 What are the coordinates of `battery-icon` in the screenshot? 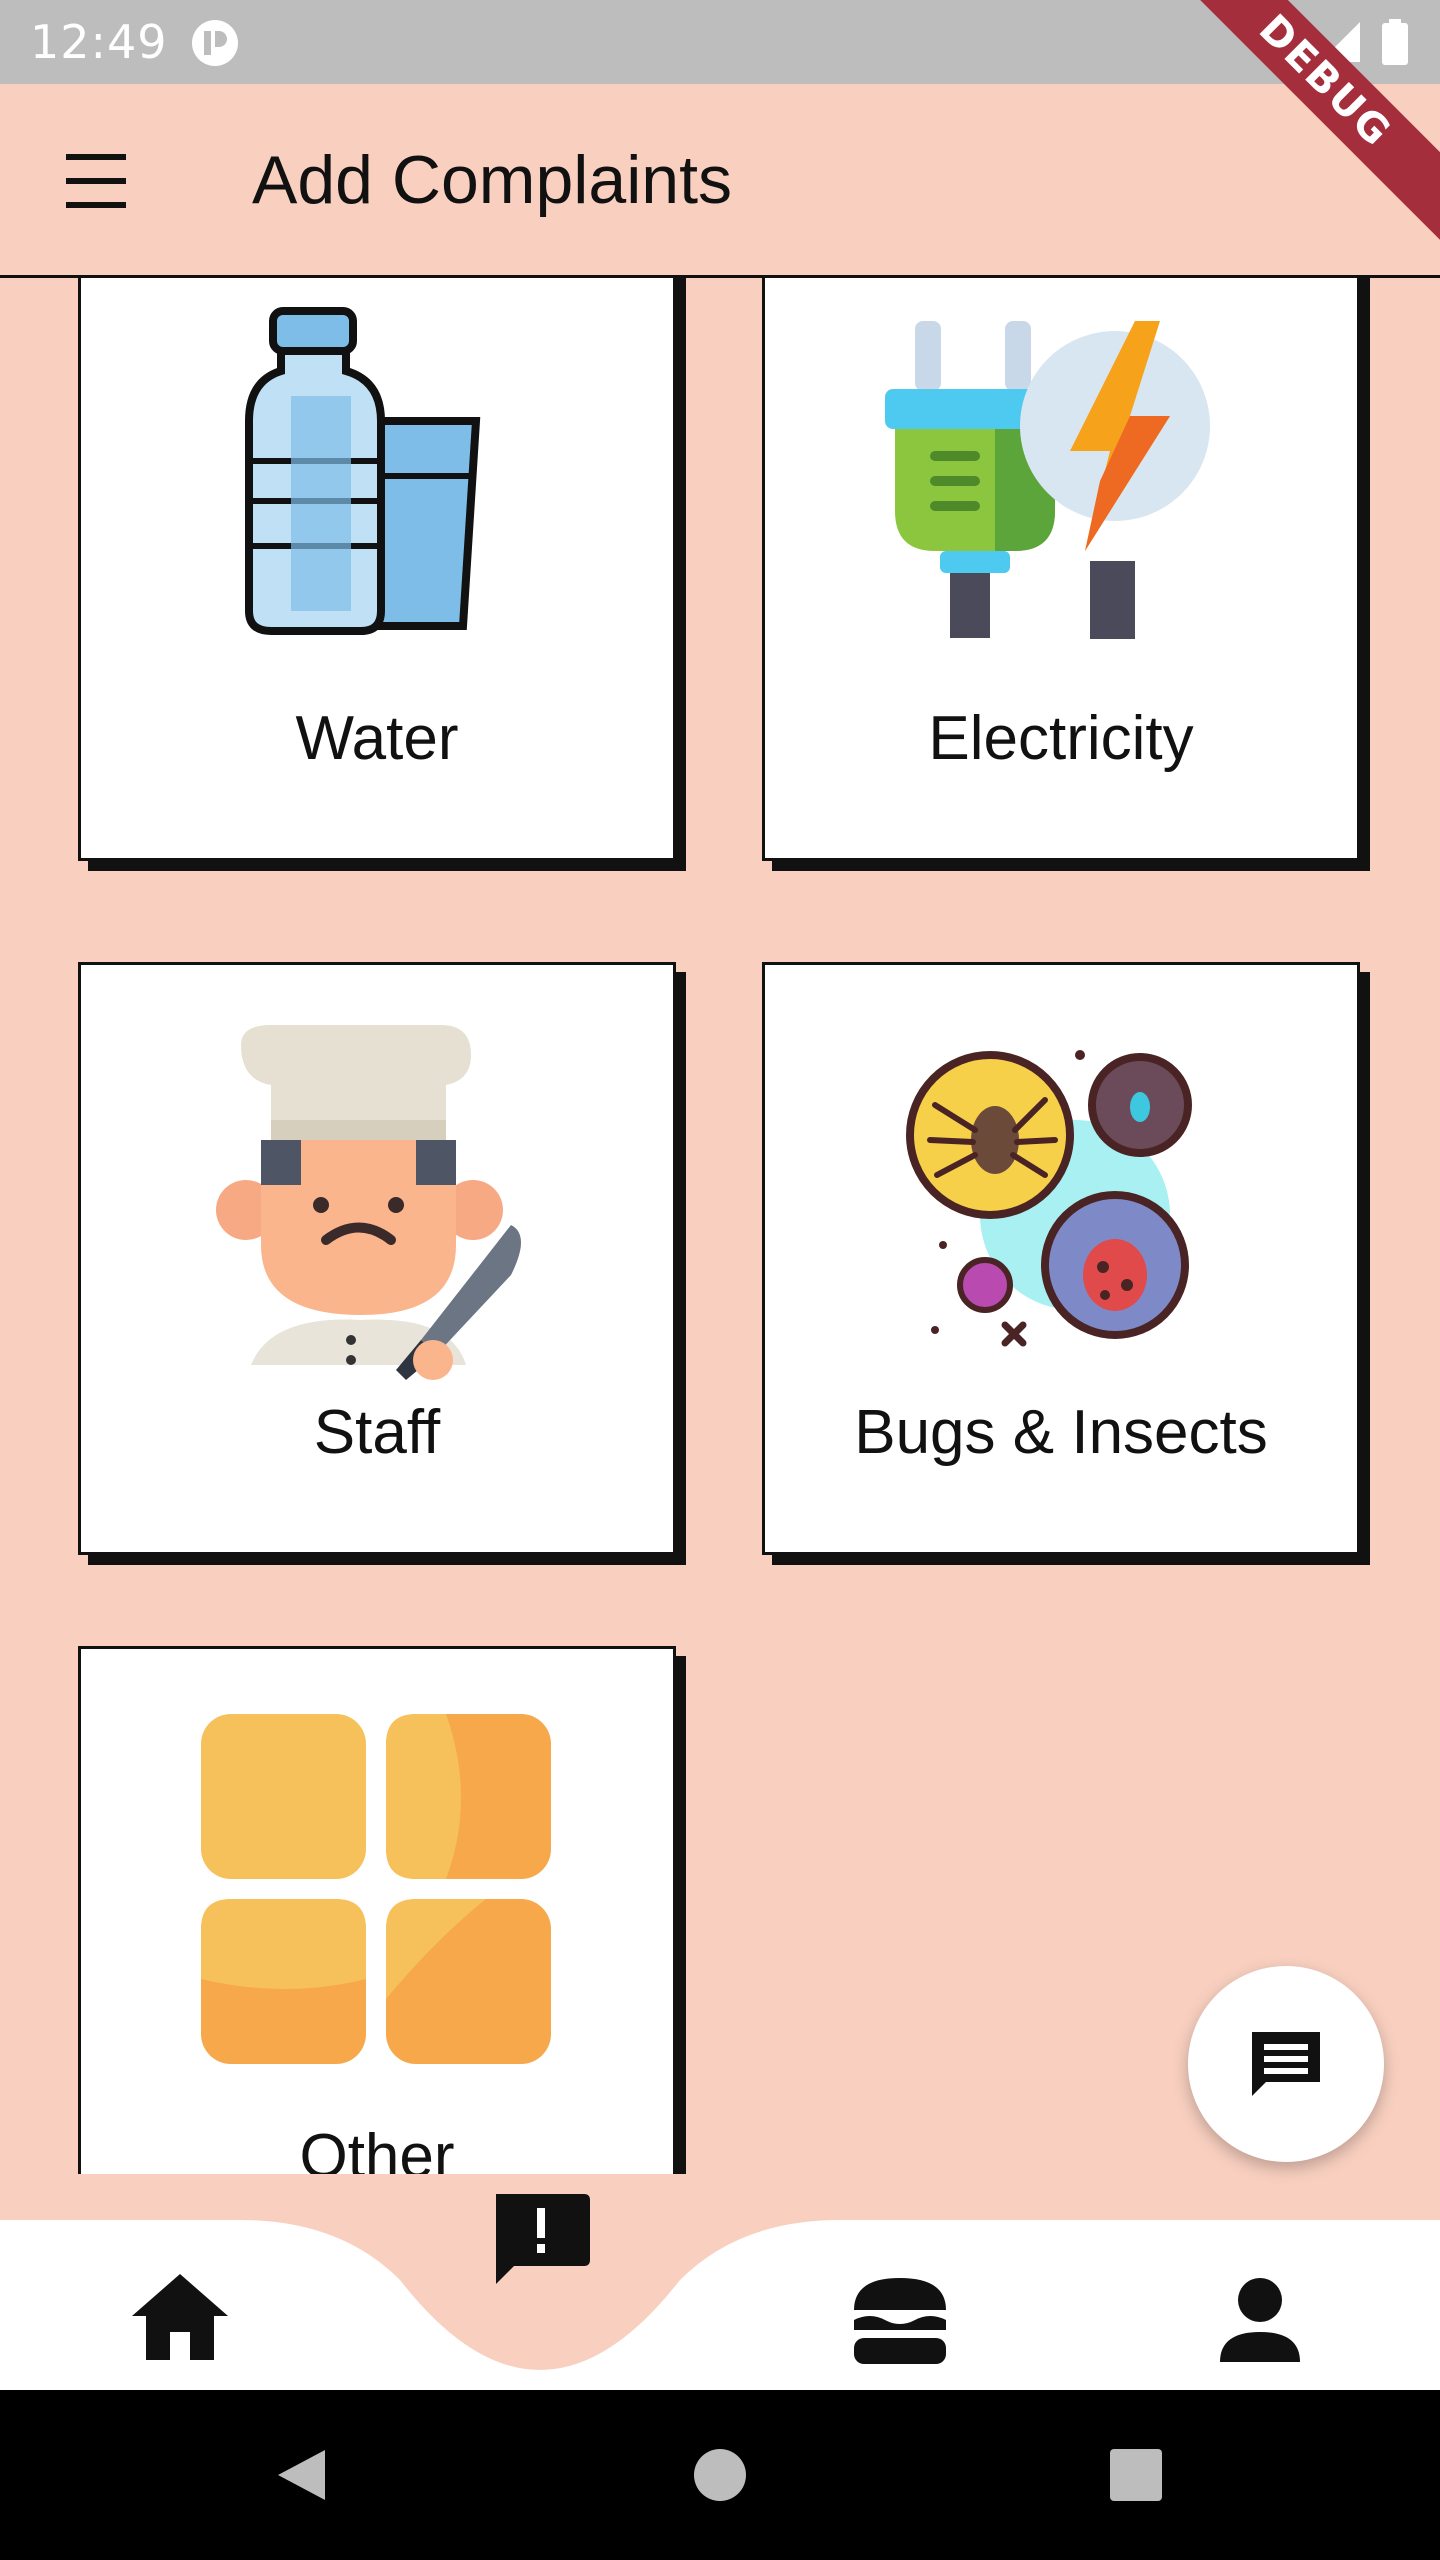 It's located at (1395, 42).